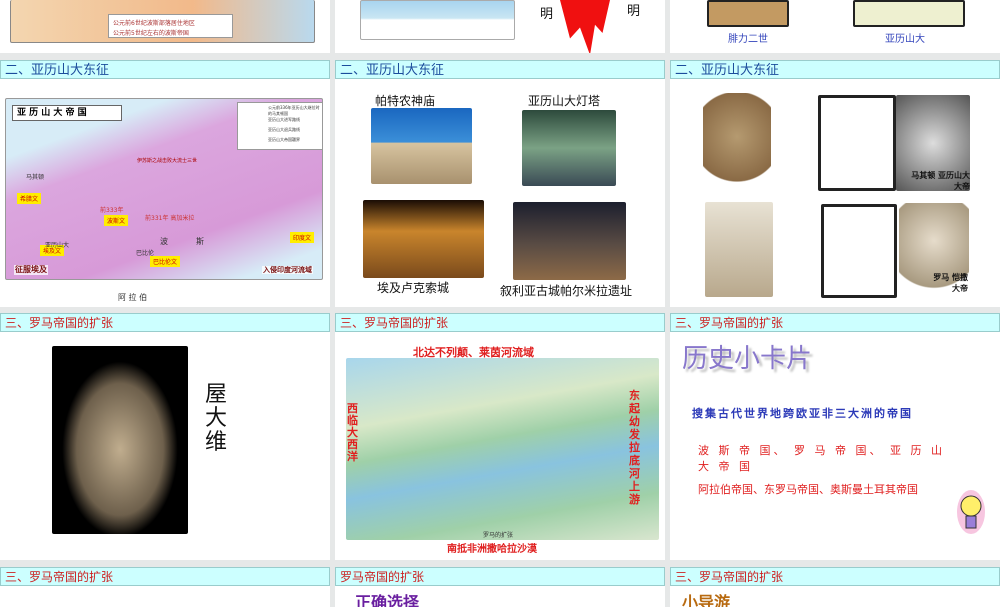  I want to click on place-label: 波, so click(164, 241).